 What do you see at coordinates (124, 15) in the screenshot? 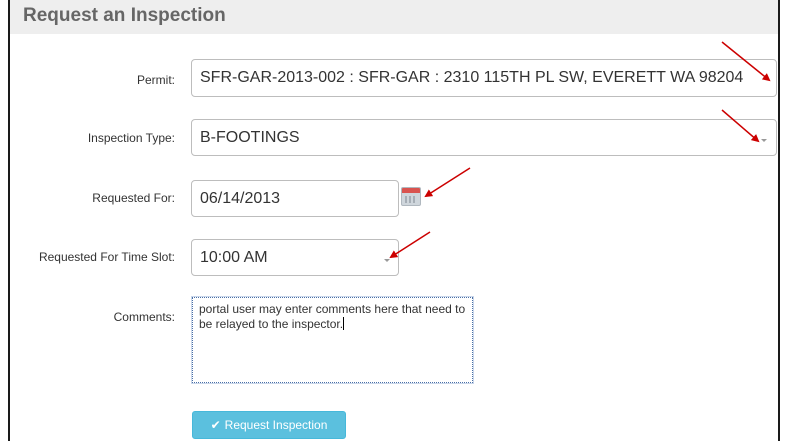
I see `page-title: Request an Inspection` at bounding box center [124, 15].